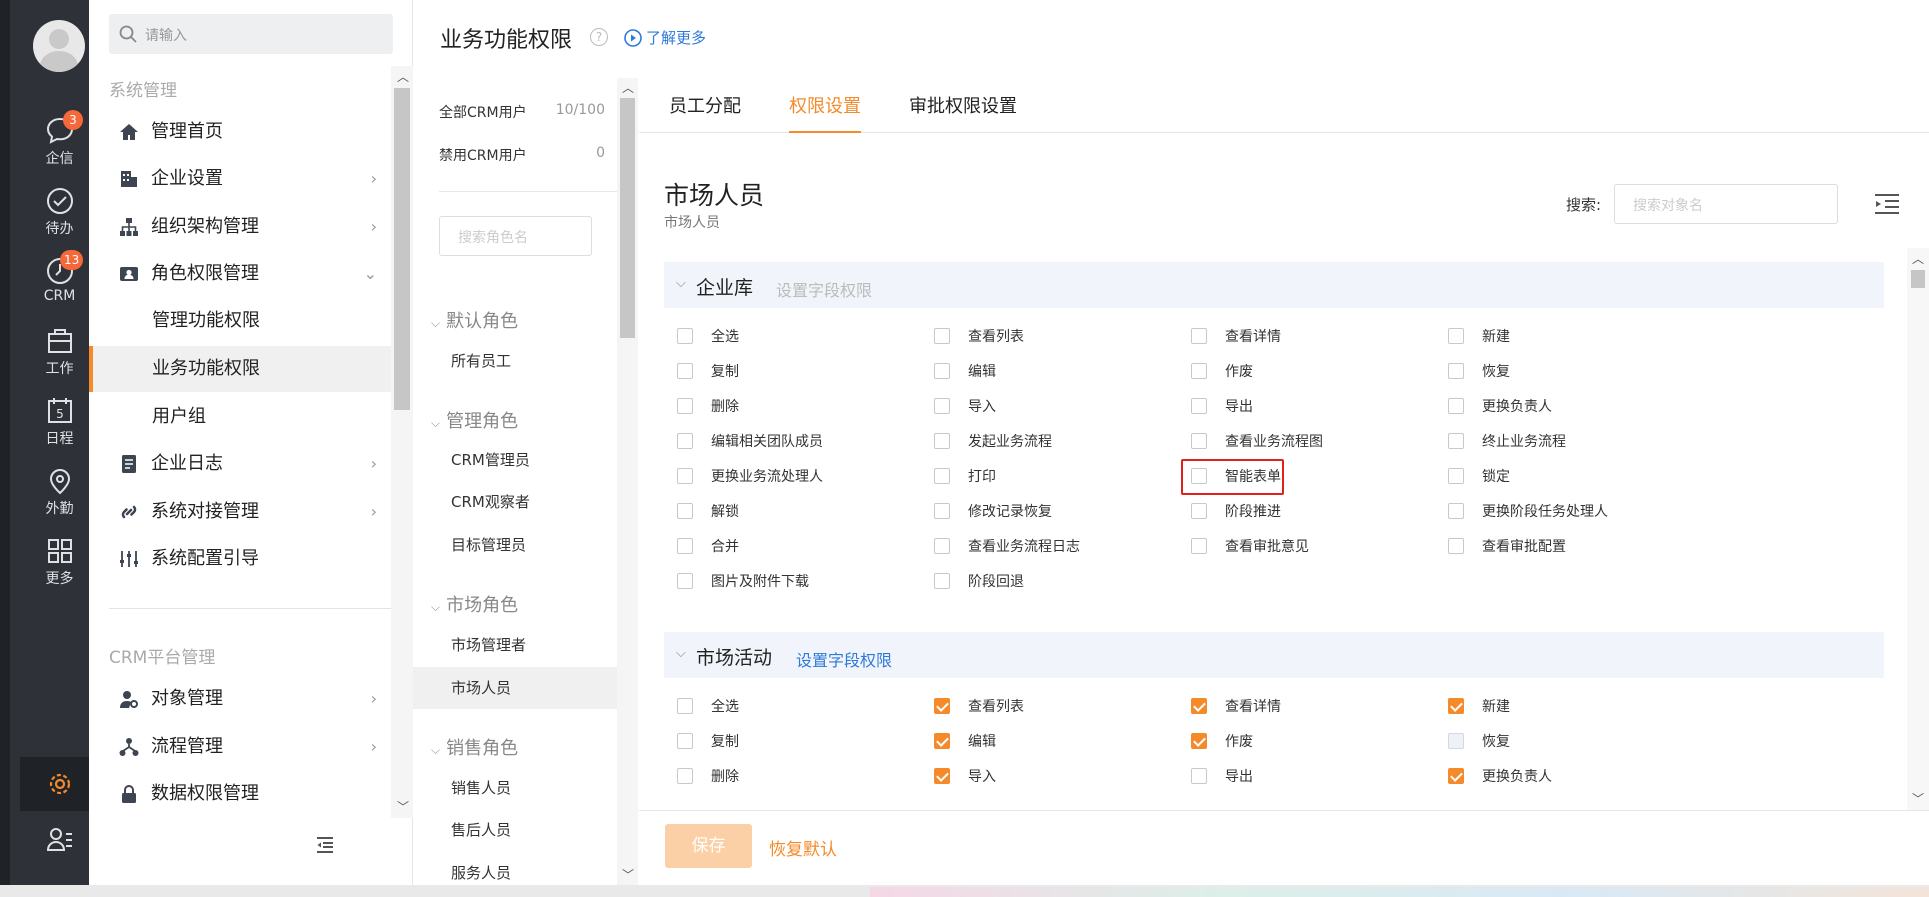  What do you see at coordinates (1726, 204) in the screenshot?
I see `object-search-input: 搜索对象名` at bounding box center [1726, 204].